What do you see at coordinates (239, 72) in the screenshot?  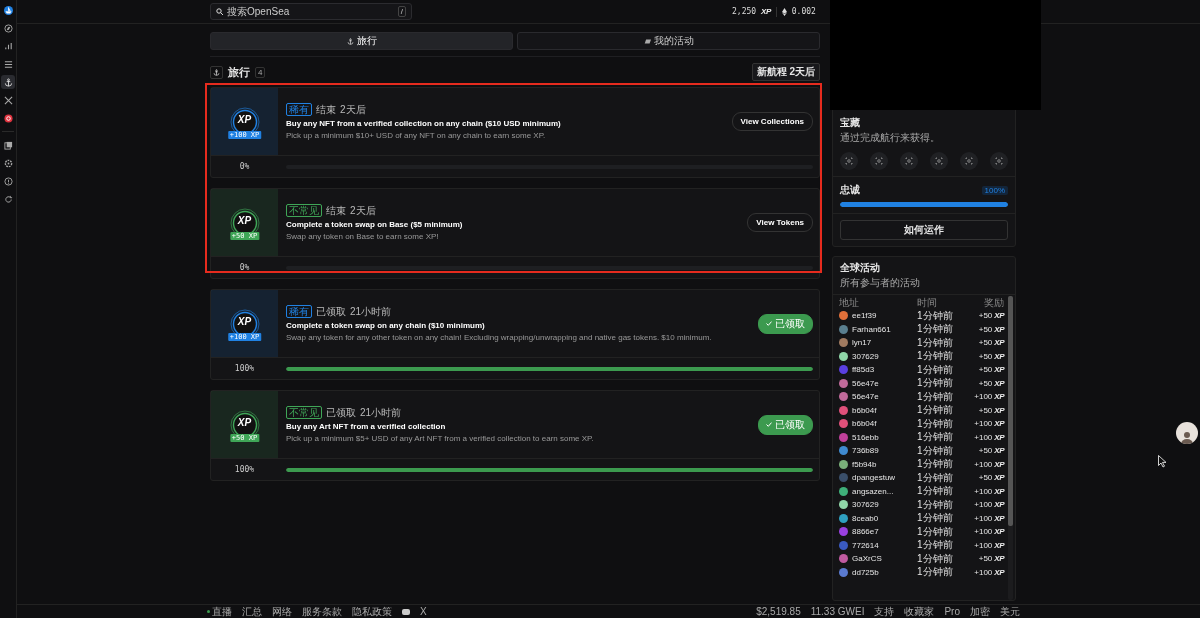 I see `section-title: 旅行` at bounding box center [239, 72].